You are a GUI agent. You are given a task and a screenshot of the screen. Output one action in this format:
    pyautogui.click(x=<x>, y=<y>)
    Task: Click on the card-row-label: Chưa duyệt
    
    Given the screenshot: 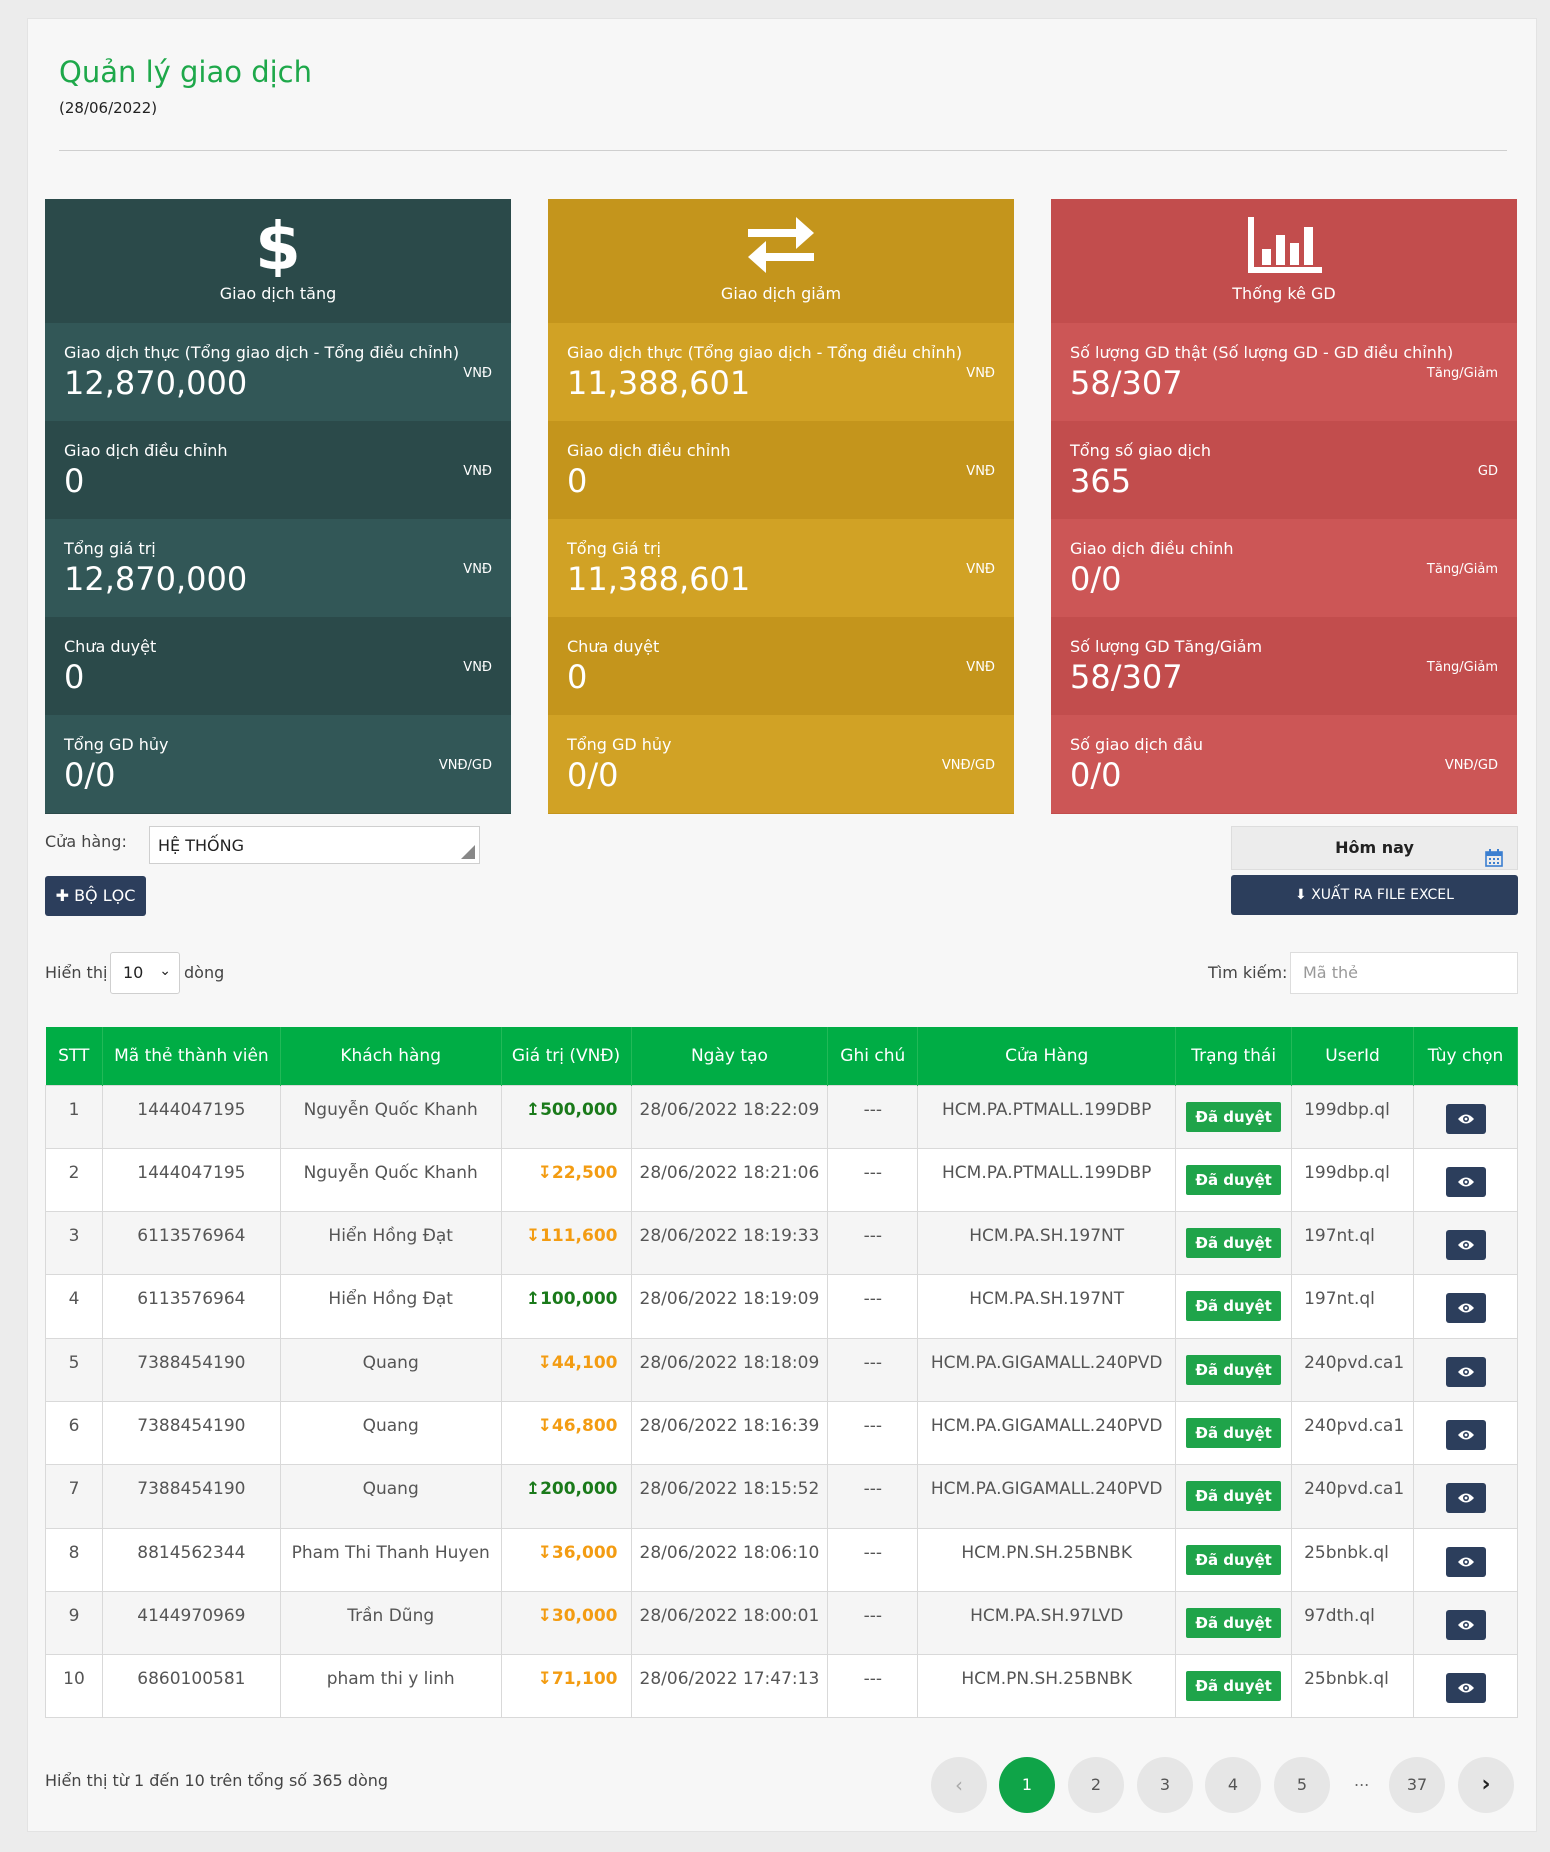 What is the action you would take?
    pyautogui.click(x=110, y=646)
    